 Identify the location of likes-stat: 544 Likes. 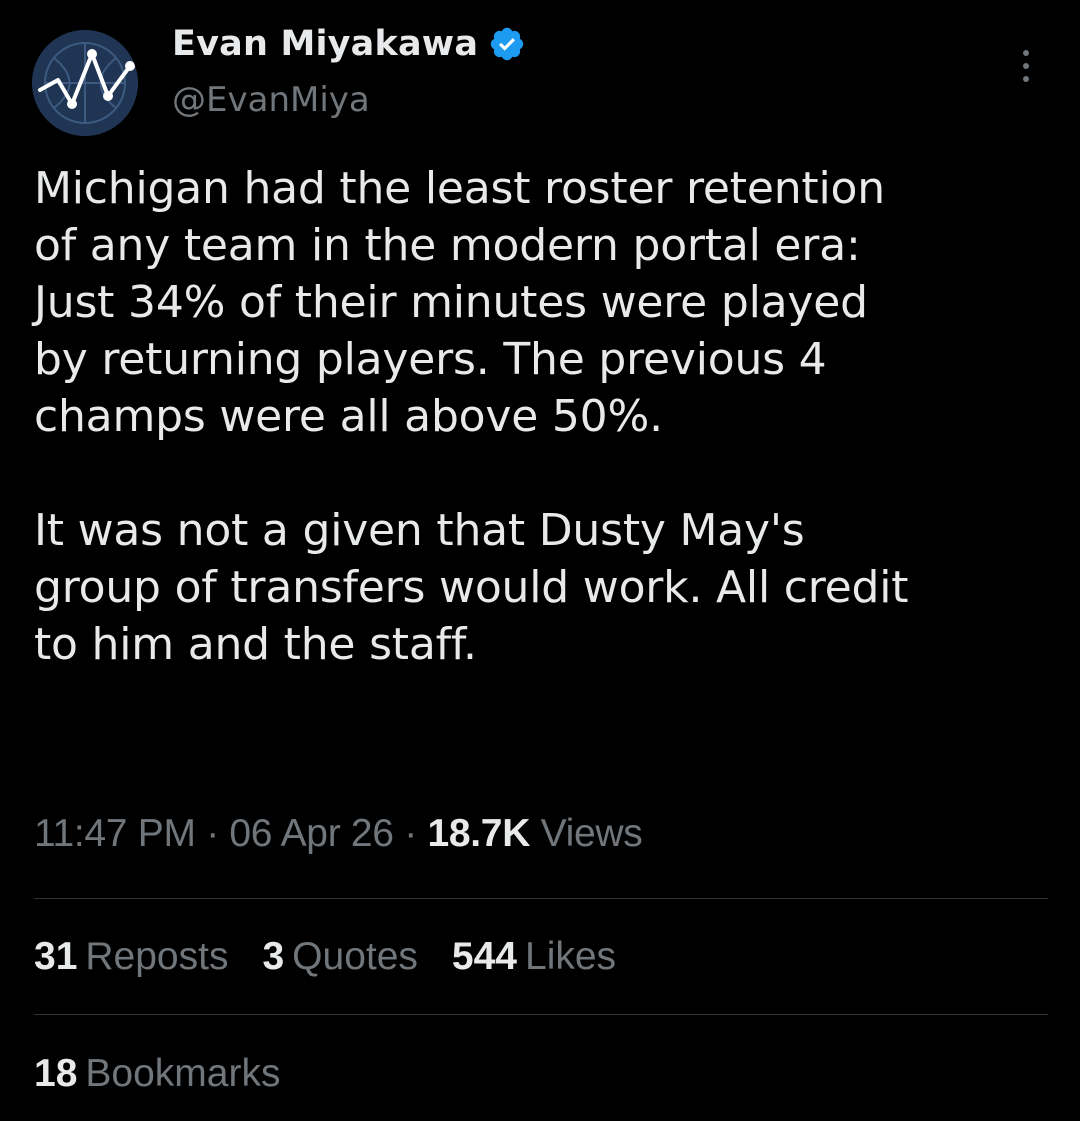
(534, 957).